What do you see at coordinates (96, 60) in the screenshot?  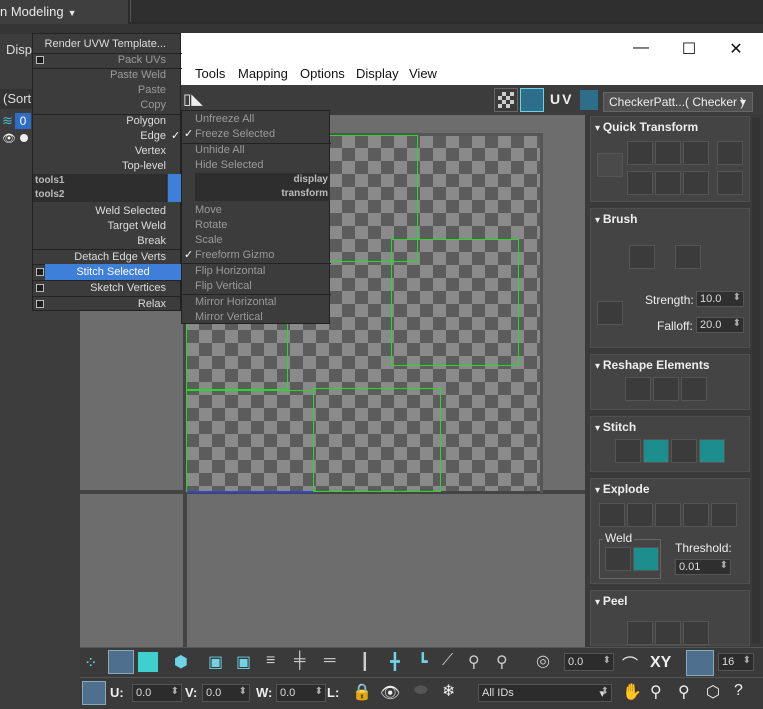 I see `menu-pack-uvs: Pack UVs` at bounding box center [96, 60].